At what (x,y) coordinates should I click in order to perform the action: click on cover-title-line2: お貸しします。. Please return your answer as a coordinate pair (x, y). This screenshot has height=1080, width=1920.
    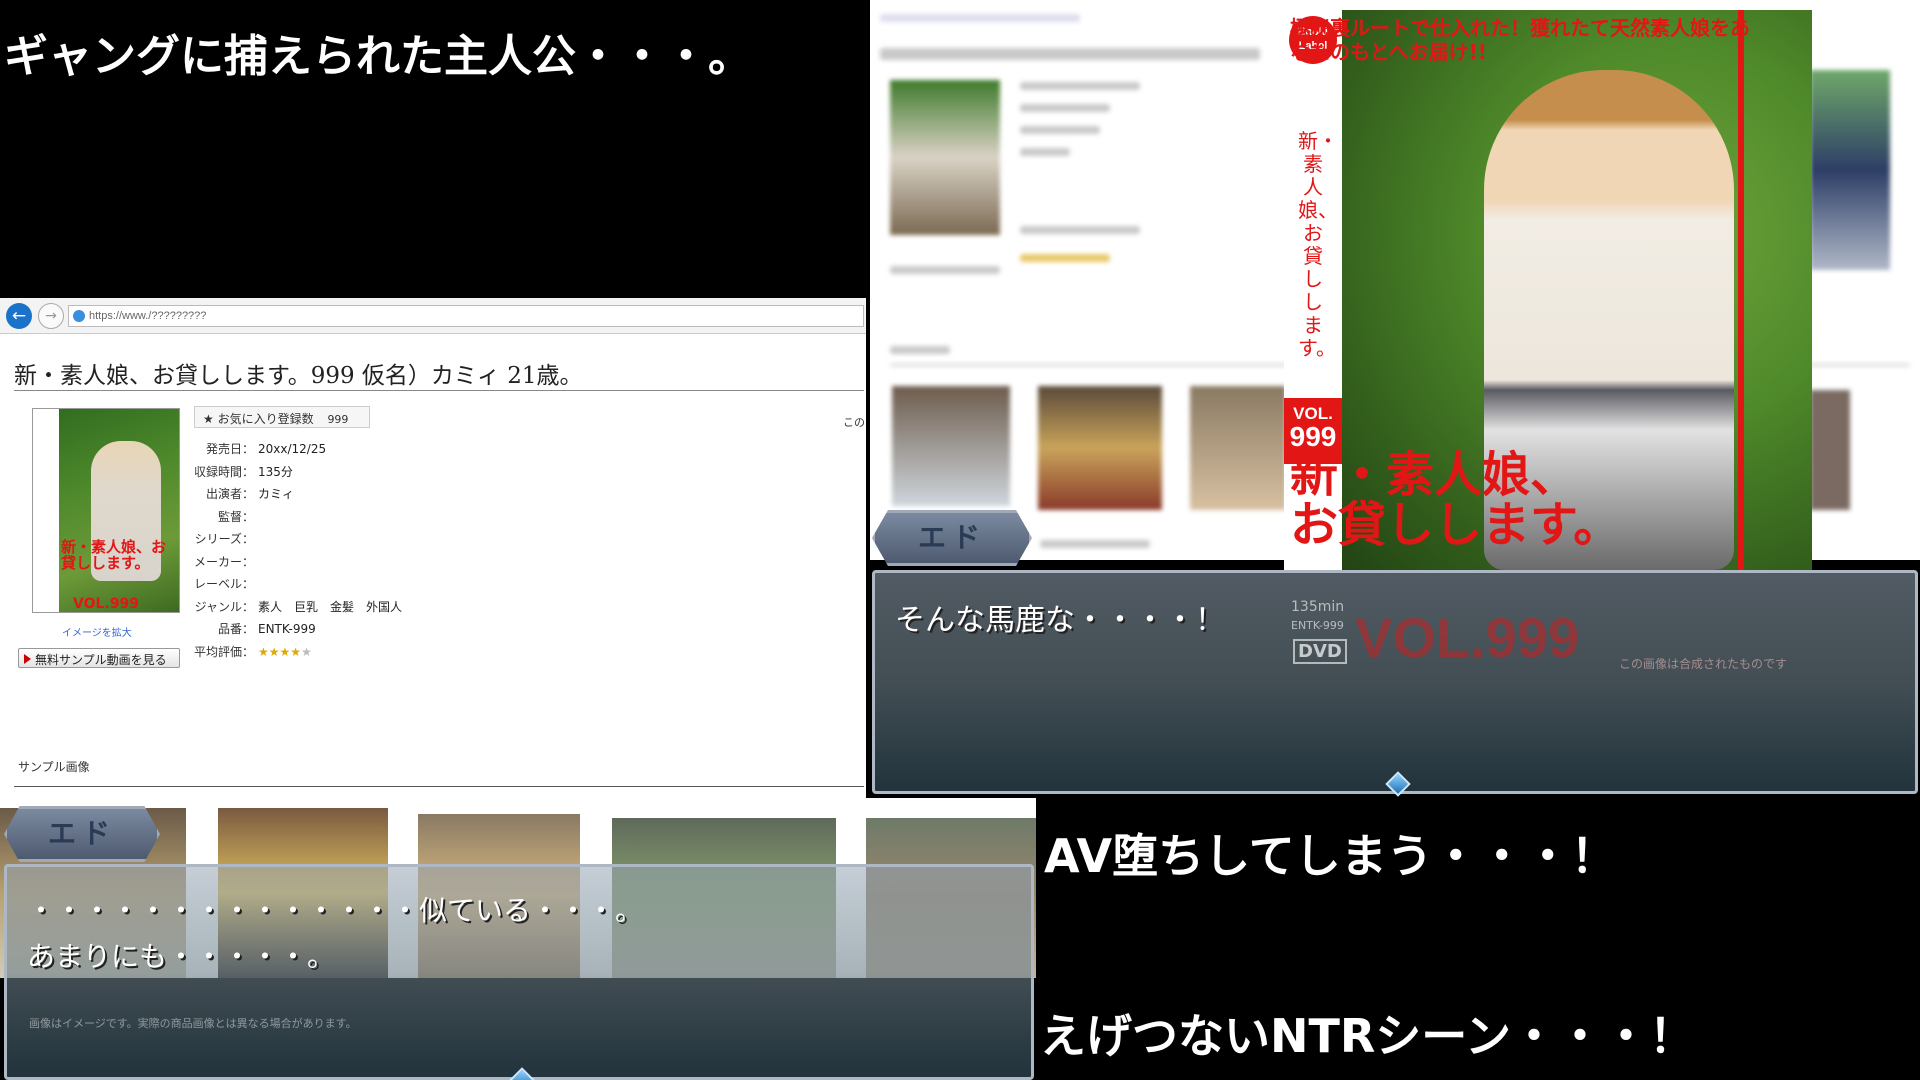
    Looking at the image, I should click on (1456, 525).